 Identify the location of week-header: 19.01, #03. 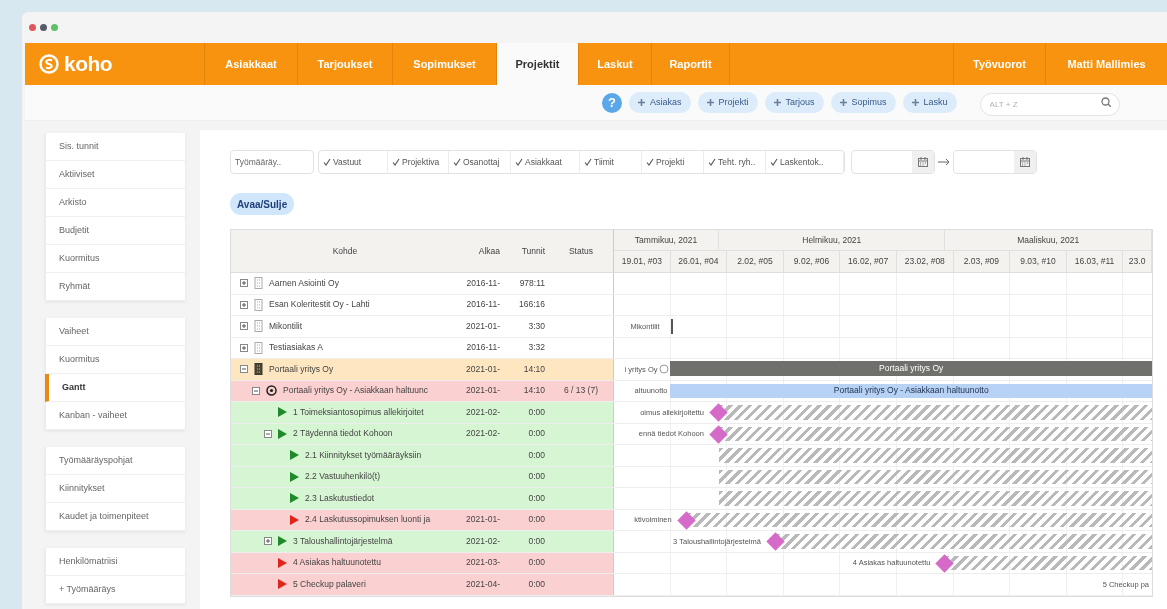
(641, 261).